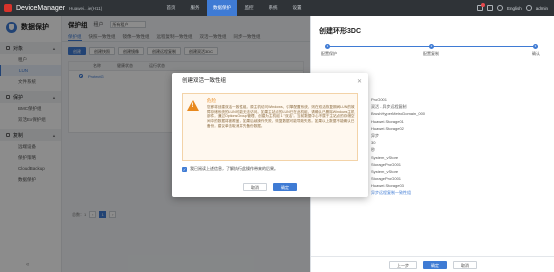 The height and width of the screenshot is (272, 554). Describe the element at coordinates (192, 106) in the screenshot. I see `exclamation-icon: !` at that location.